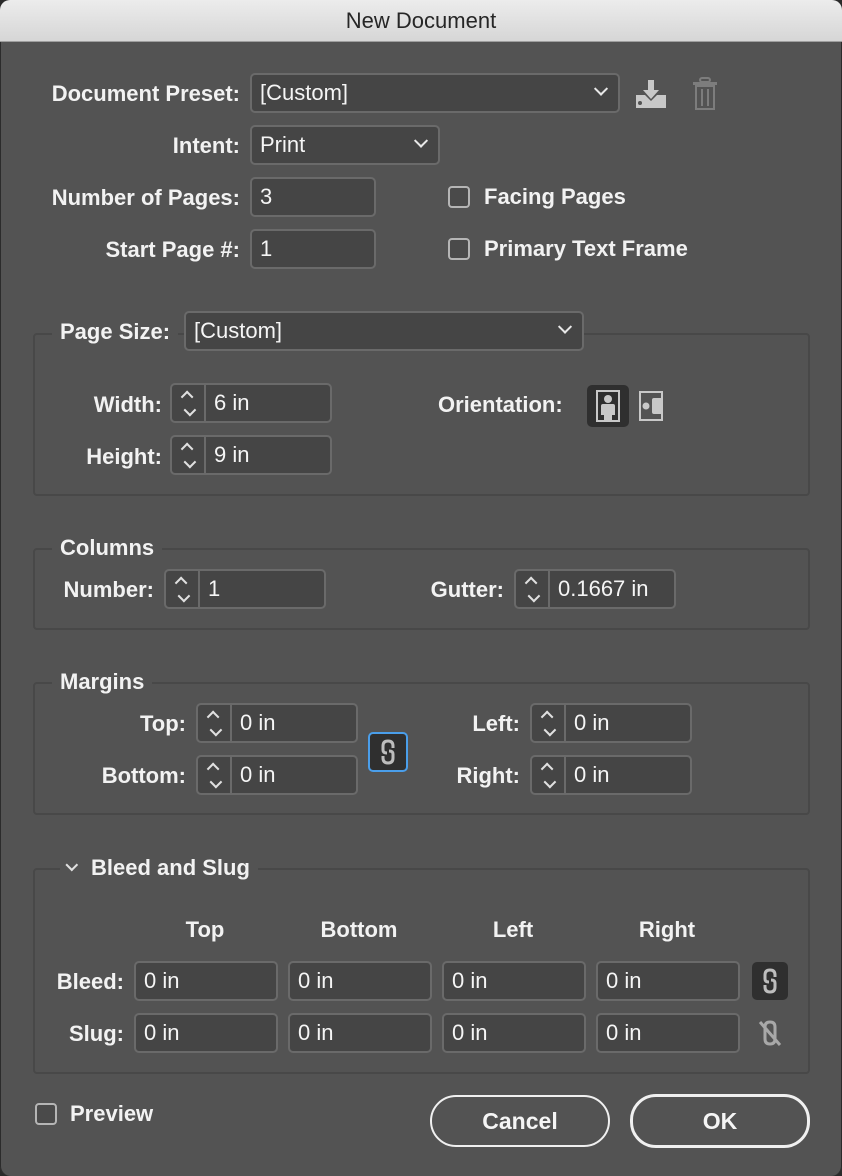  Describe the element at coordinates (143, 775) in the screenshot. I see `margin-bottom-label: Bottom:` at that location.